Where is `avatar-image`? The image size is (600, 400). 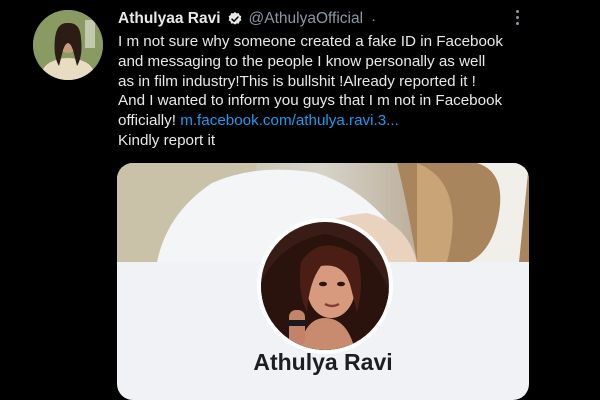 avatar-image is located at coordinates (68, 45).